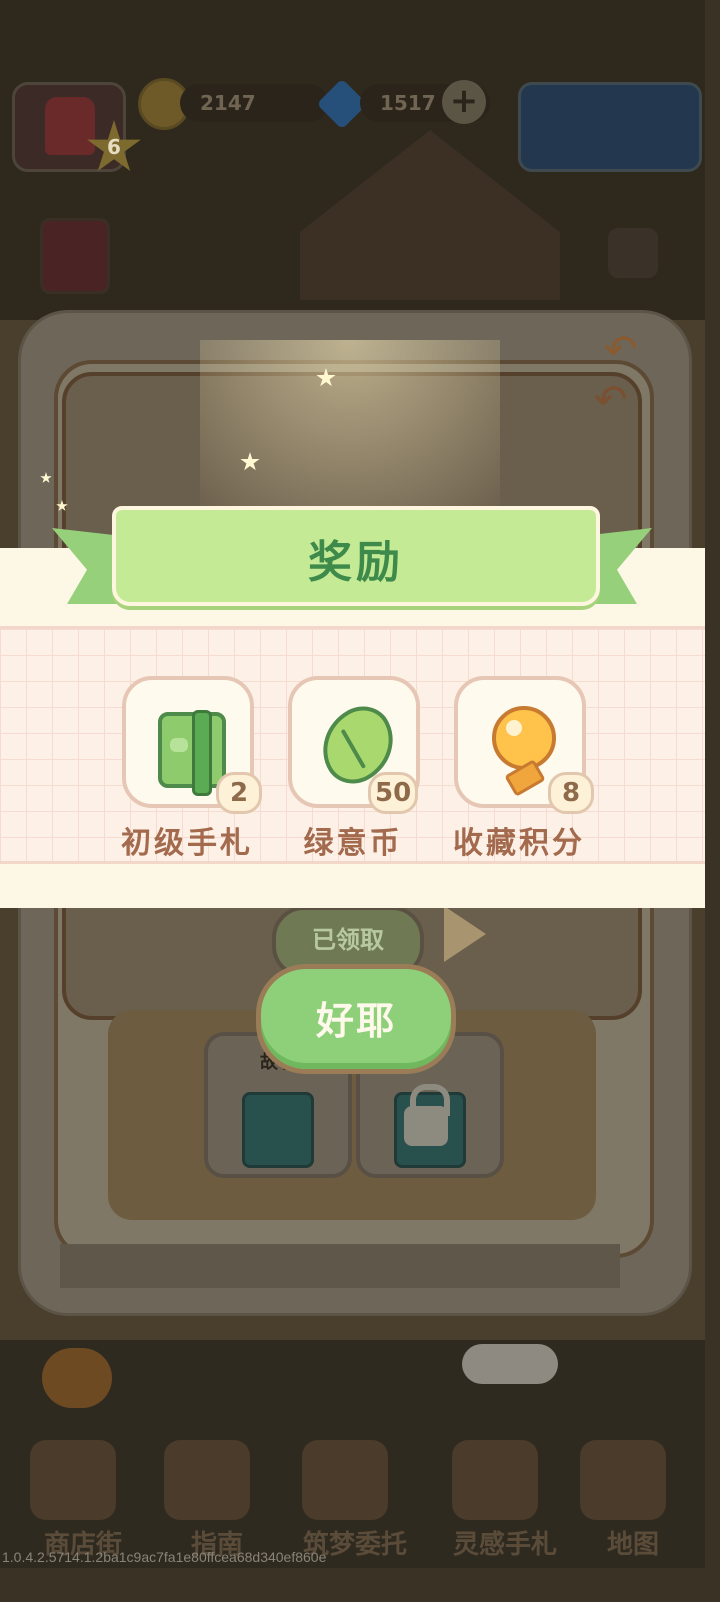 The width and height of the screenshot is (720, 1602). What do you see at coordinates (495, 1480) in the screenshot?
I see `inspiration-notebook-icon` at bounding box center [495, 1480].